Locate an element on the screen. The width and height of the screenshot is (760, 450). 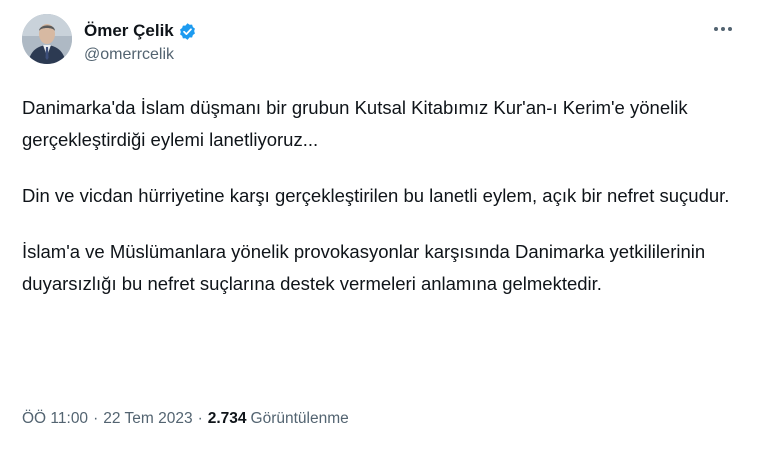
views-label: Görüntülenme is located at coordinates (299, 418).